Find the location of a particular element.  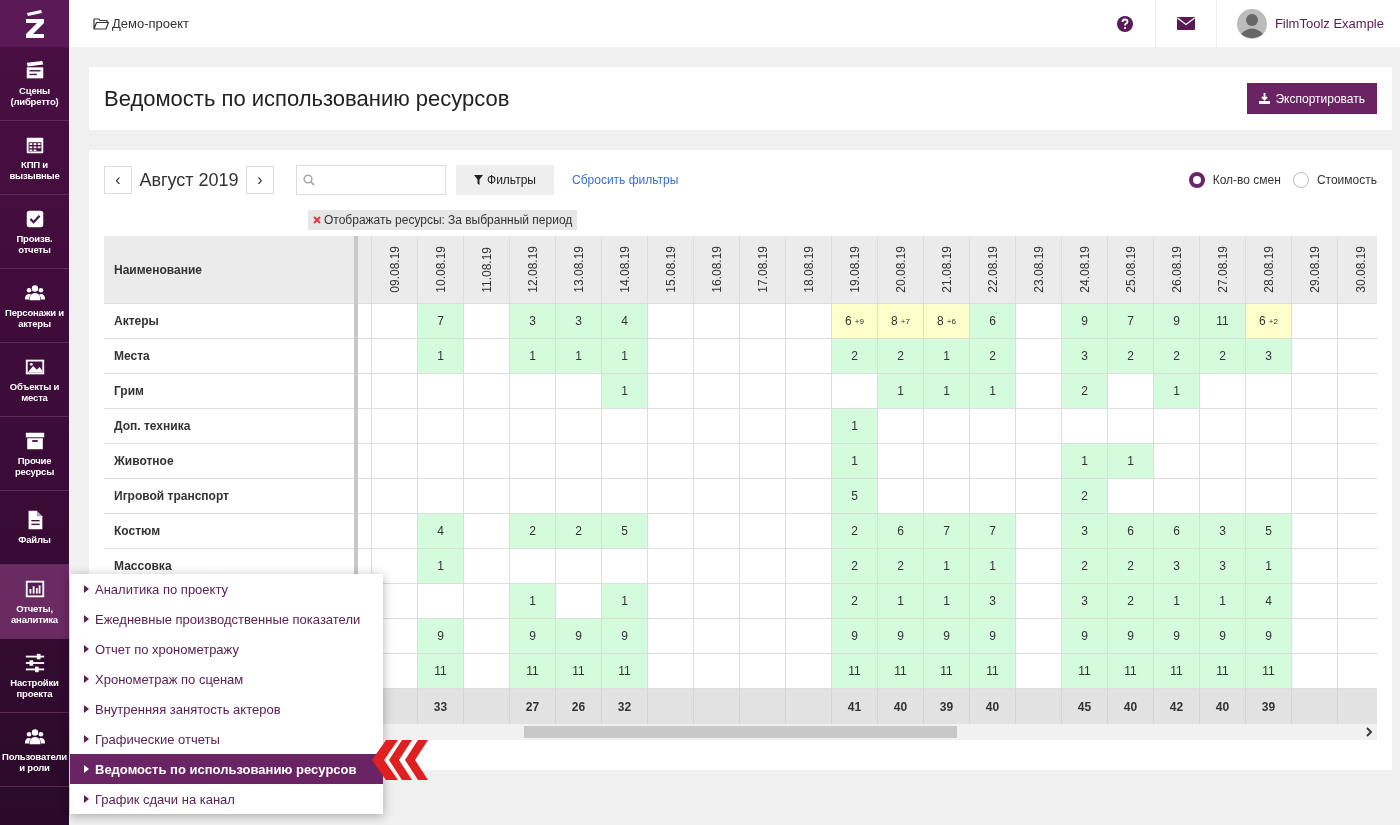

column-header: 19.08.19 is located at coordinates (855, 270).